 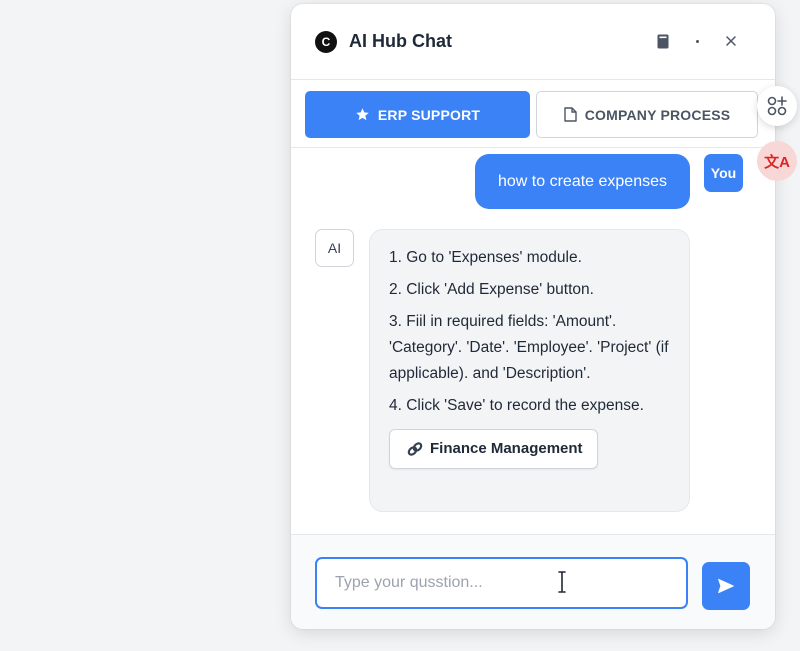 I want to click on more-button, so click(x=697, y=41).